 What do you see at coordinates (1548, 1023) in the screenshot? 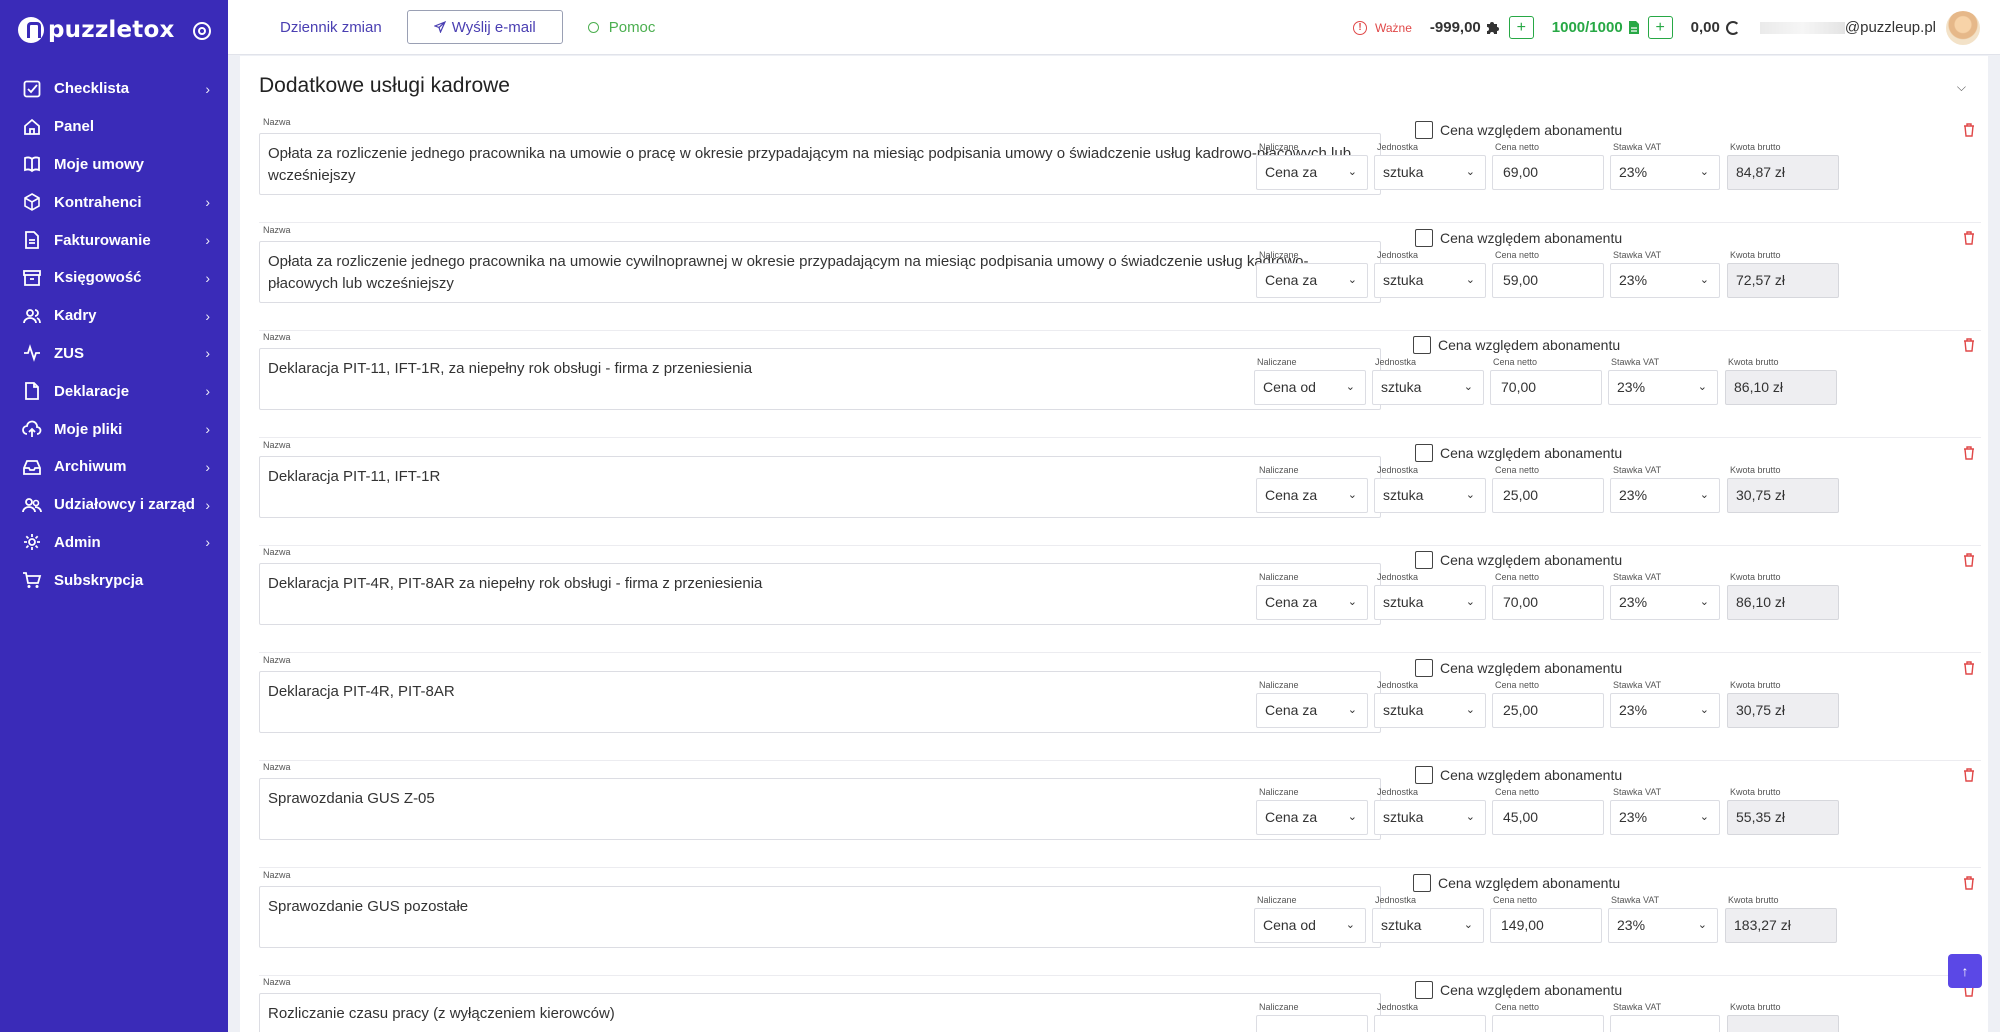
I see `net-price-input` at bounding box center [1548, 1023].